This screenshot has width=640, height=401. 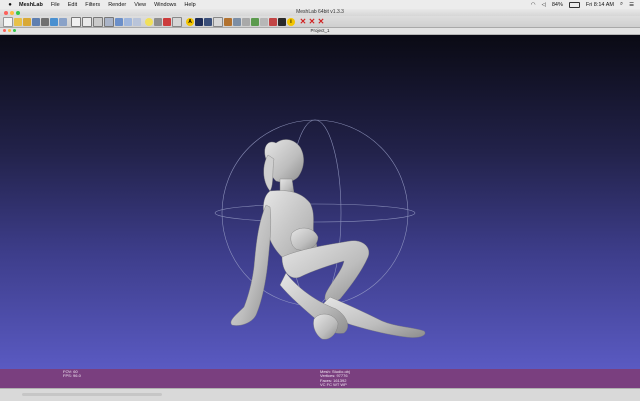 What do you see at coordinates (10, 5) in the screenshot?
I see `apple-icon: ●` at bounding box center [10, 5].